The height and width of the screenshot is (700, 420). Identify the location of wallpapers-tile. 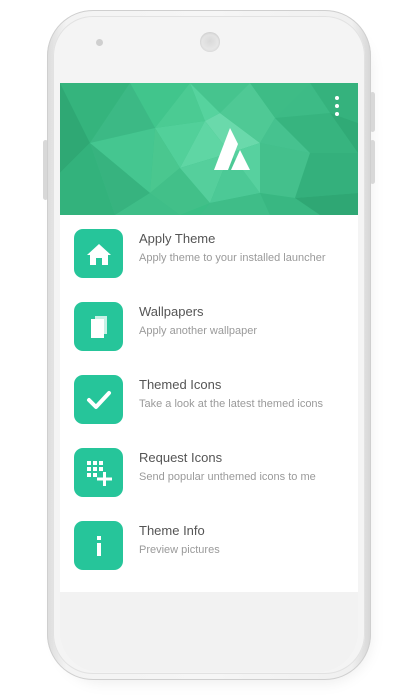
(98, 326).